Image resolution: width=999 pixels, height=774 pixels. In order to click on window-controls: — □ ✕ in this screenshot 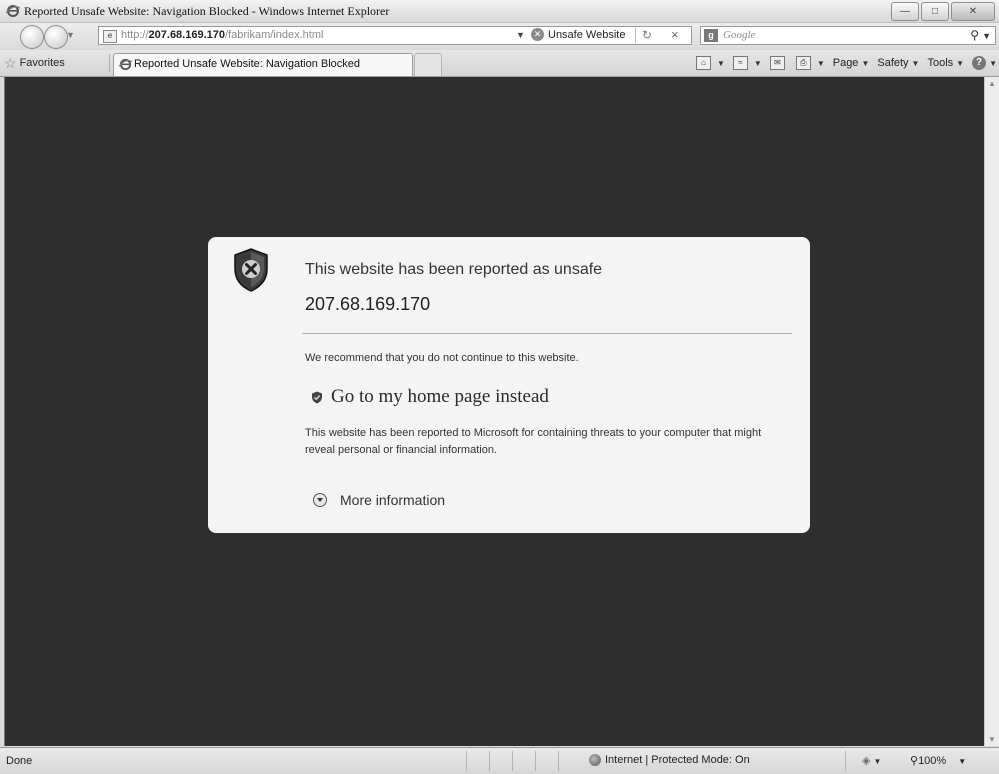, I will do `click(942, 11)`.